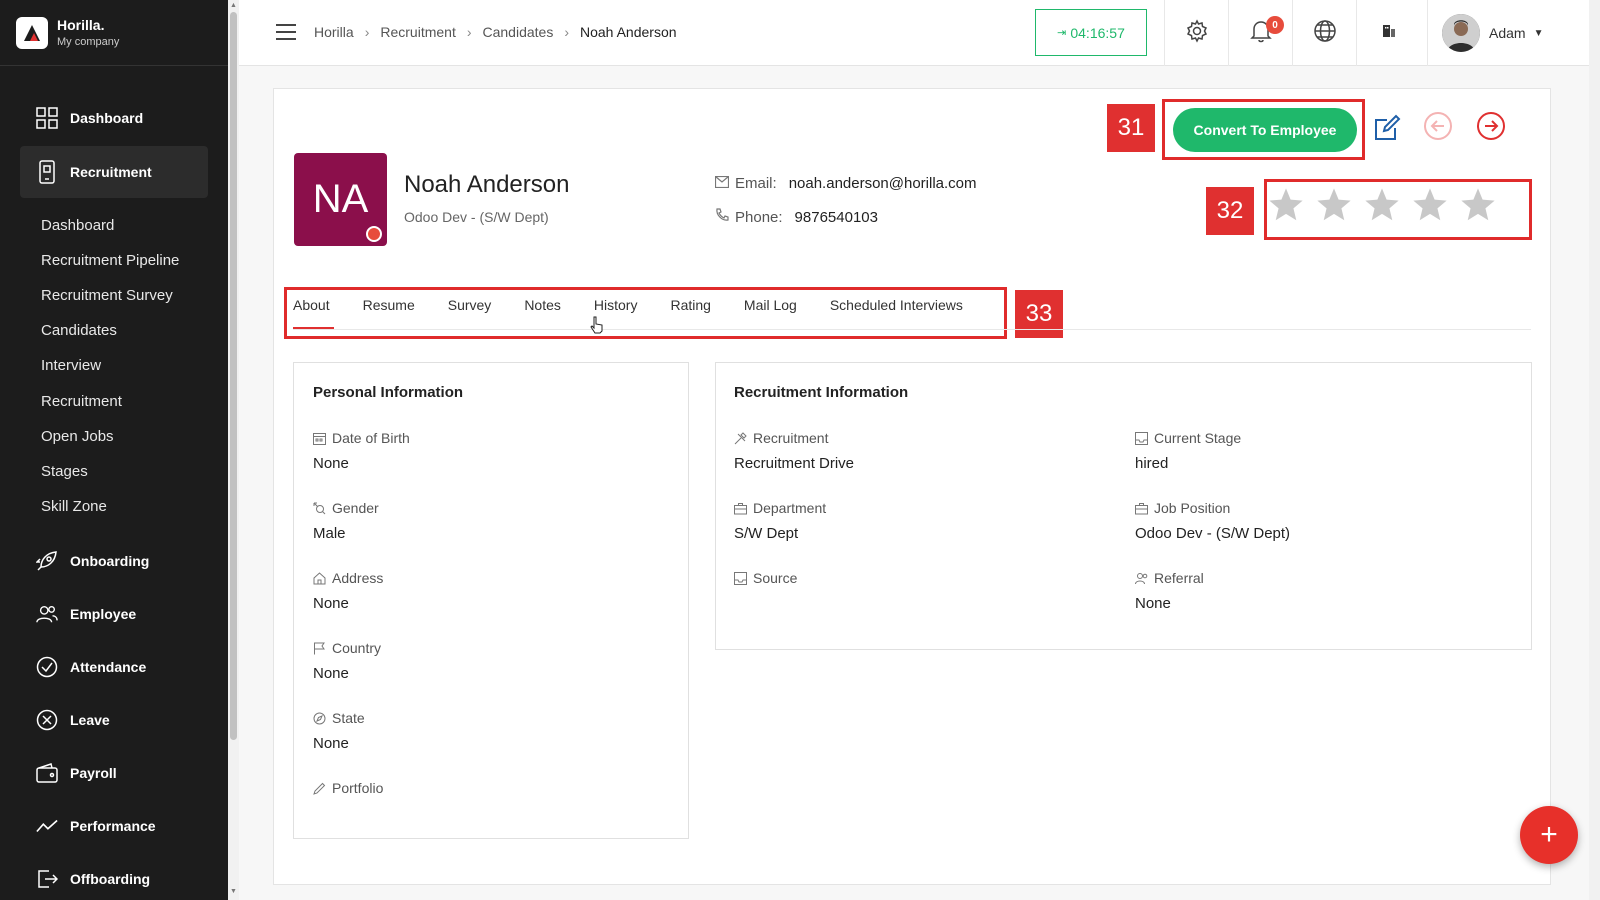 This screenshot has width=1600, height=900. I want to click on chevron-right-icon: ›, so click(566, 32).